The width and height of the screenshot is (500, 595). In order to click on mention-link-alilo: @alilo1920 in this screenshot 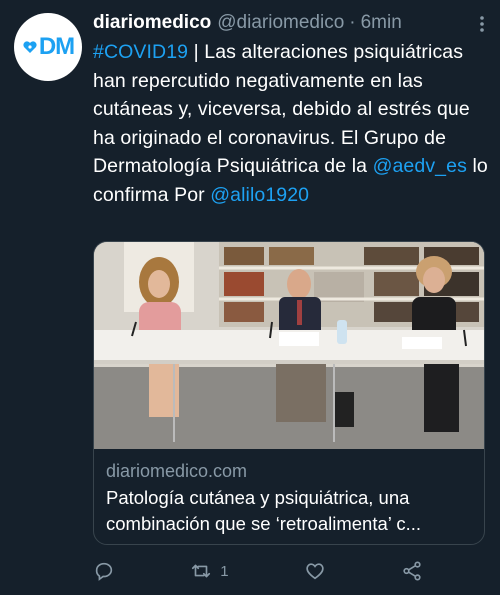, I will do `click(259, 195)`.